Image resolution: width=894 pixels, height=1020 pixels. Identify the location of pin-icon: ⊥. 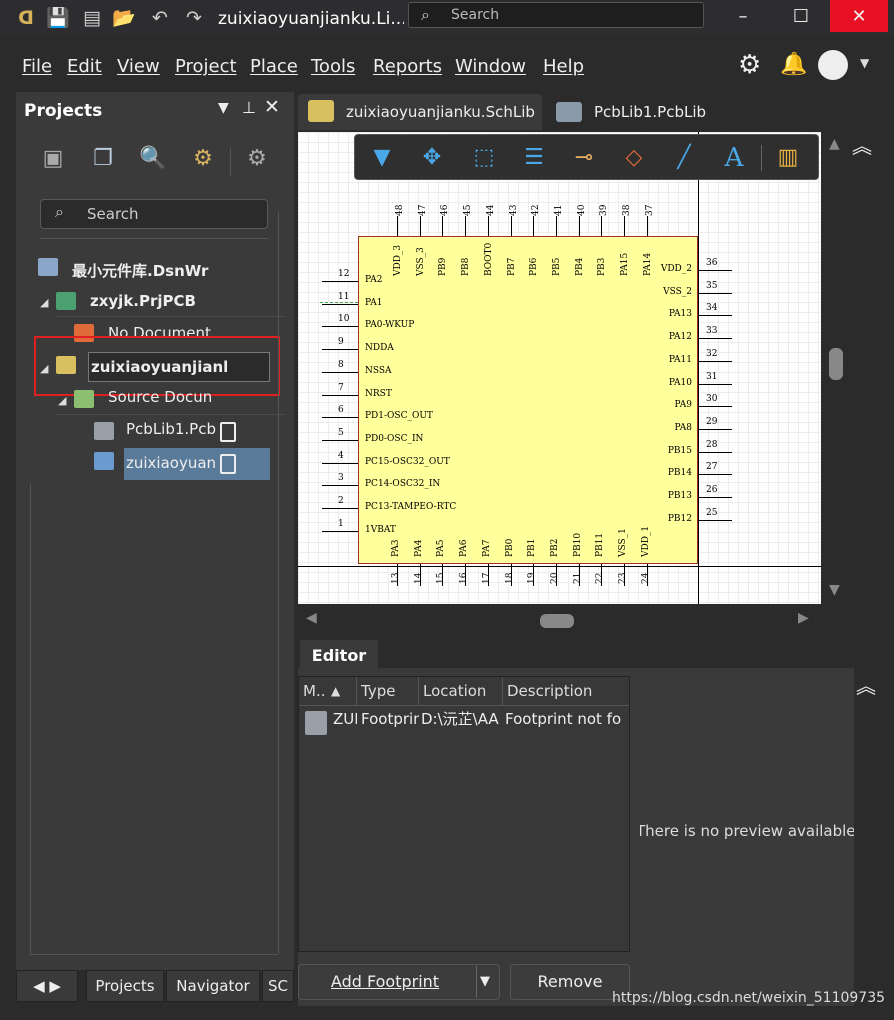
(249, 107).